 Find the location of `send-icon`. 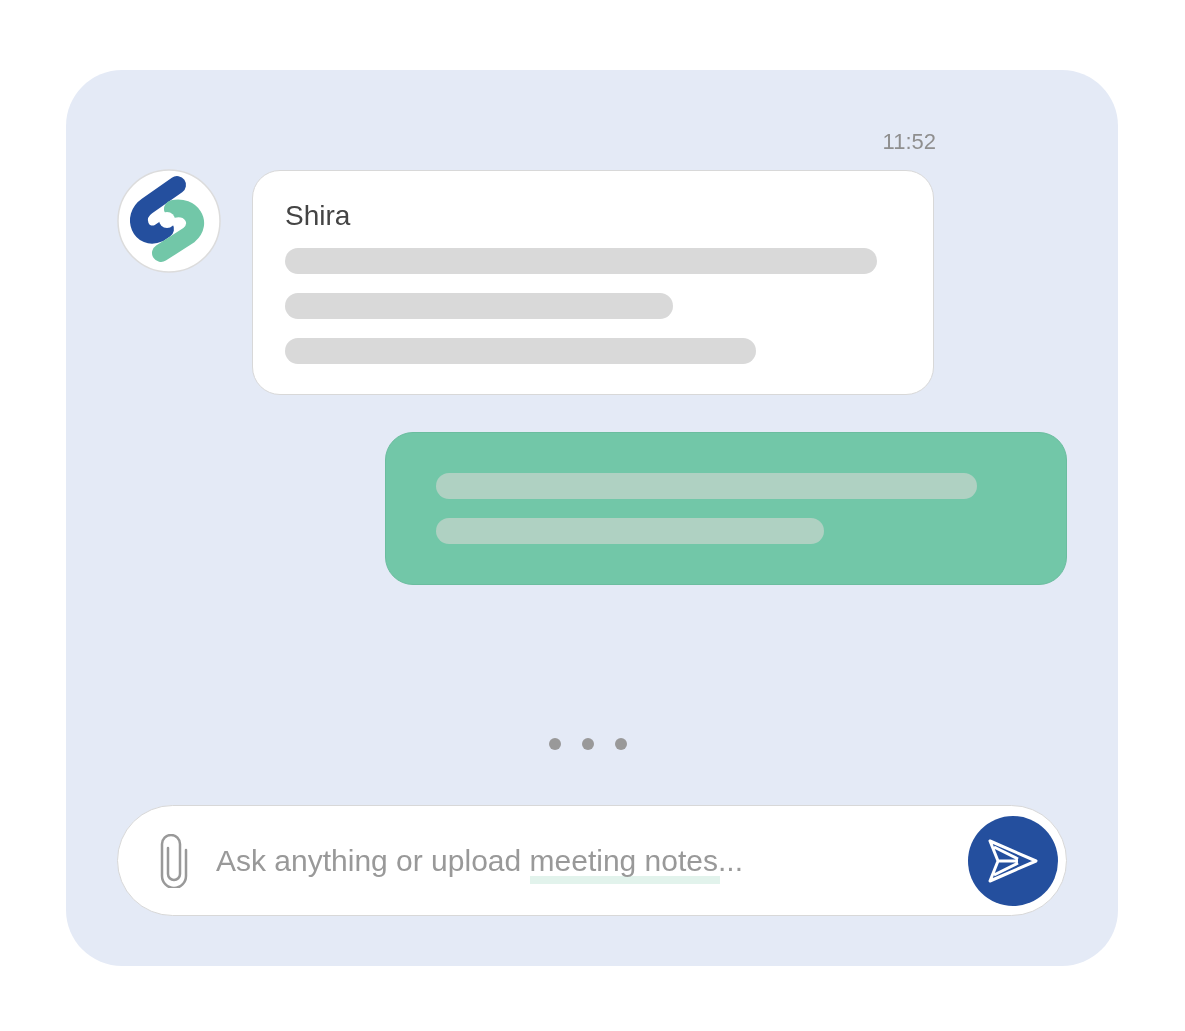

send-icon is located at coordinates (1013, 861).